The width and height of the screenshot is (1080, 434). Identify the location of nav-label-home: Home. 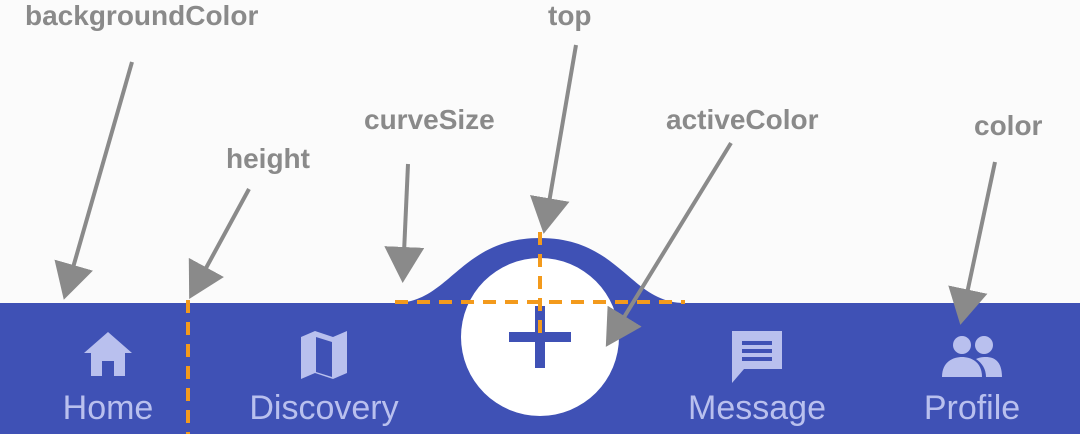
(108, 408).